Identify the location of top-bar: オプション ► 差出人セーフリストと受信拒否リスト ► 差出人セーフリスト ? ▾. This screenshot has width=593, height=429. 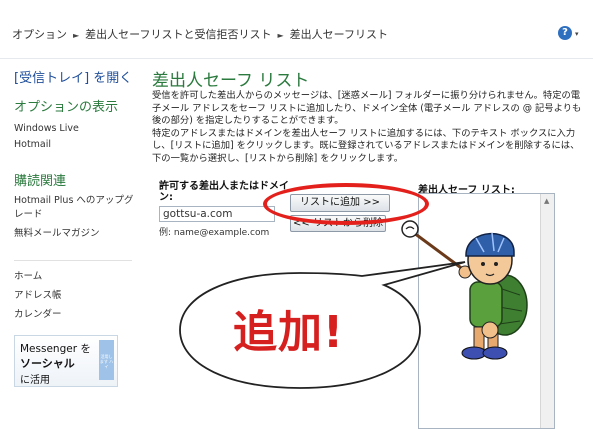
(296, 29).